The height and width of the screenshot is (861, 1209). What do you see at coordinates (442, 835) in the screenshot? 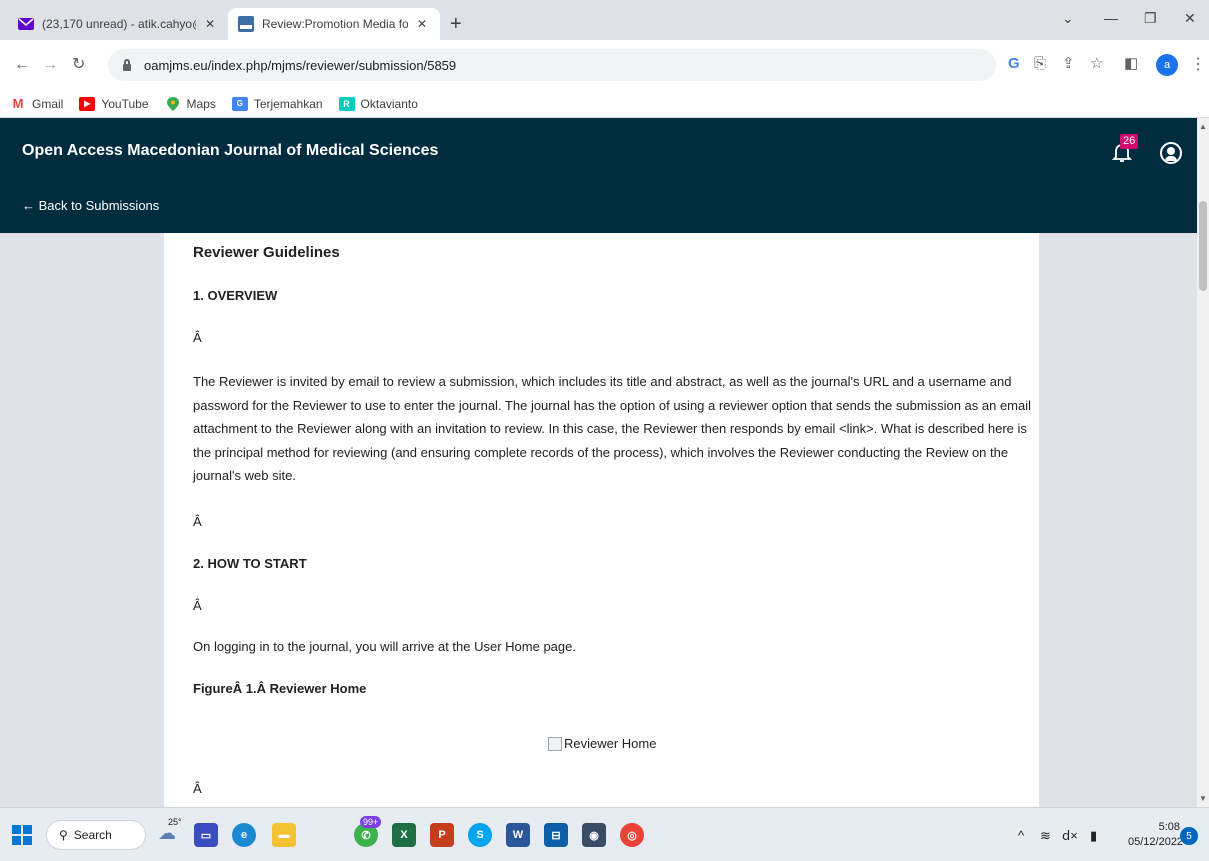
I see `powerpoint-icon: P` at bounding box center [442, 835].